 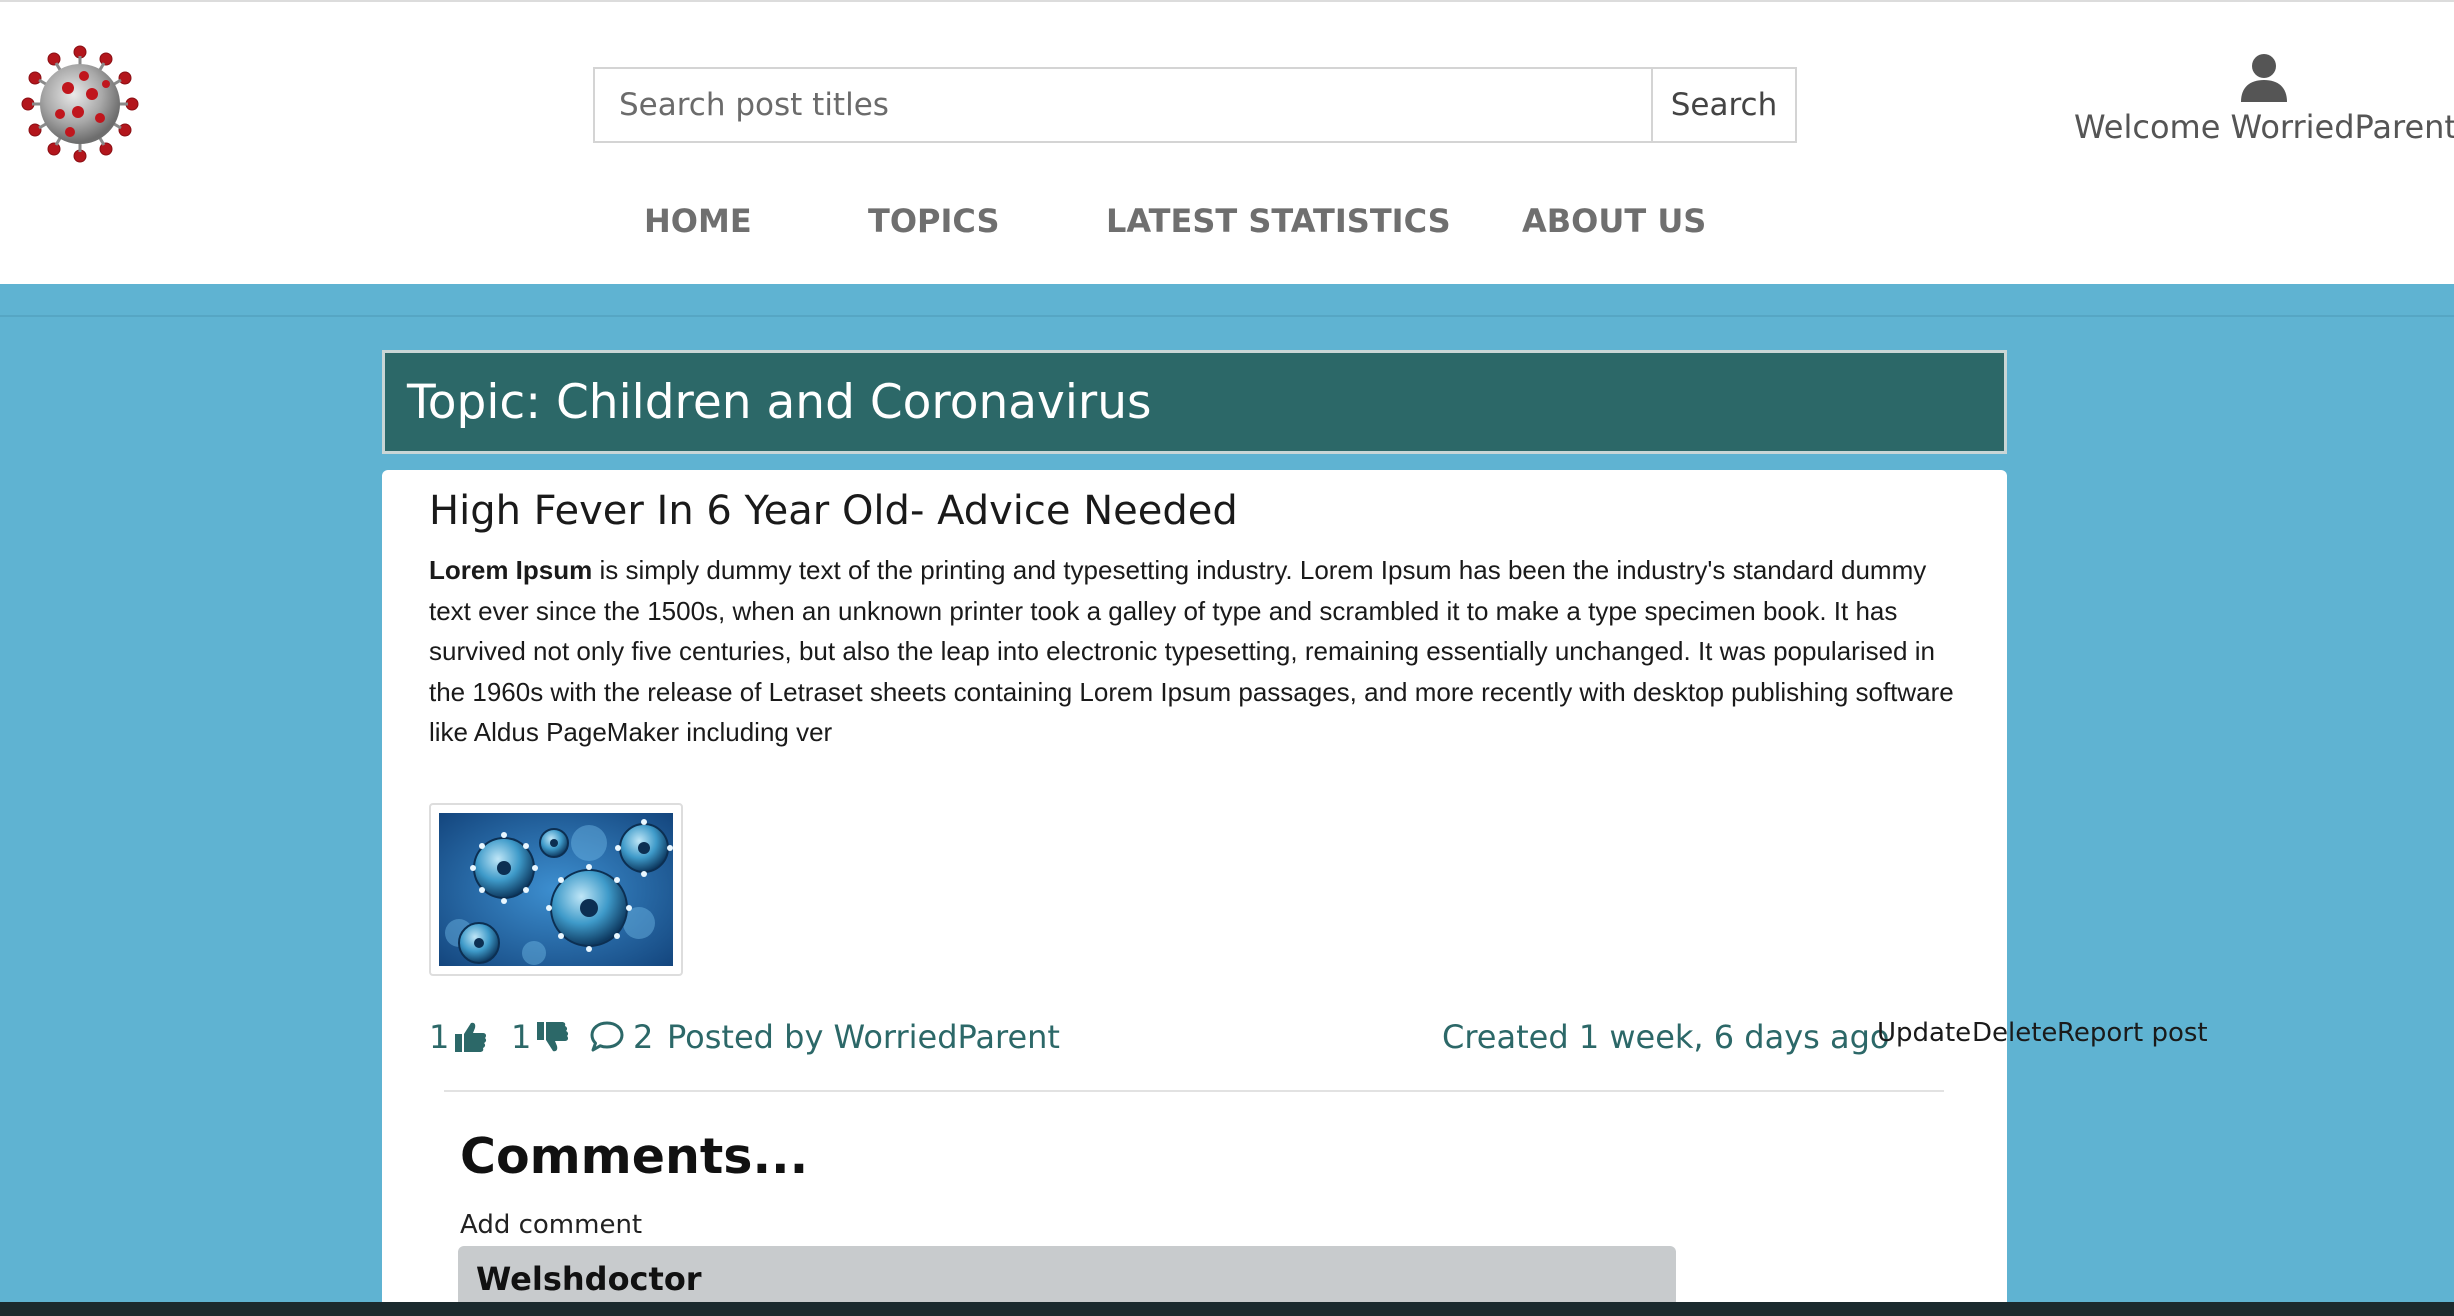 What do you see at coordinates (934, 221) in the screenshot?
I see `nav-topics: TOPICS` at bounding box center [934, 221].